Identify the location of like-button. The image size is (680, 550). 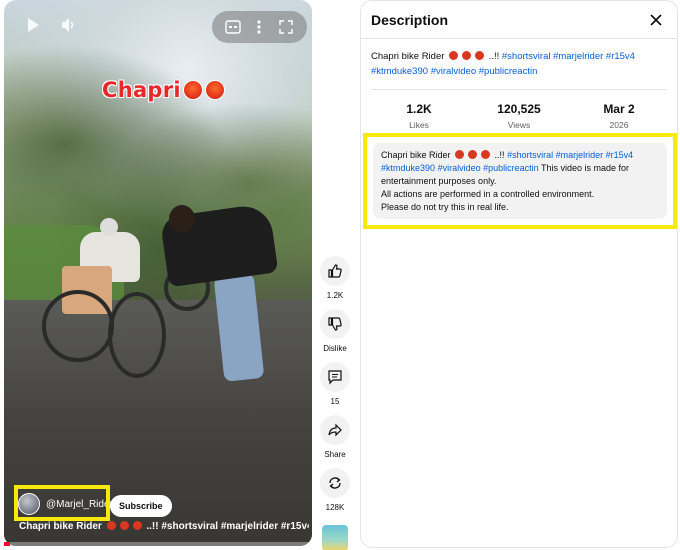
(335, 271).